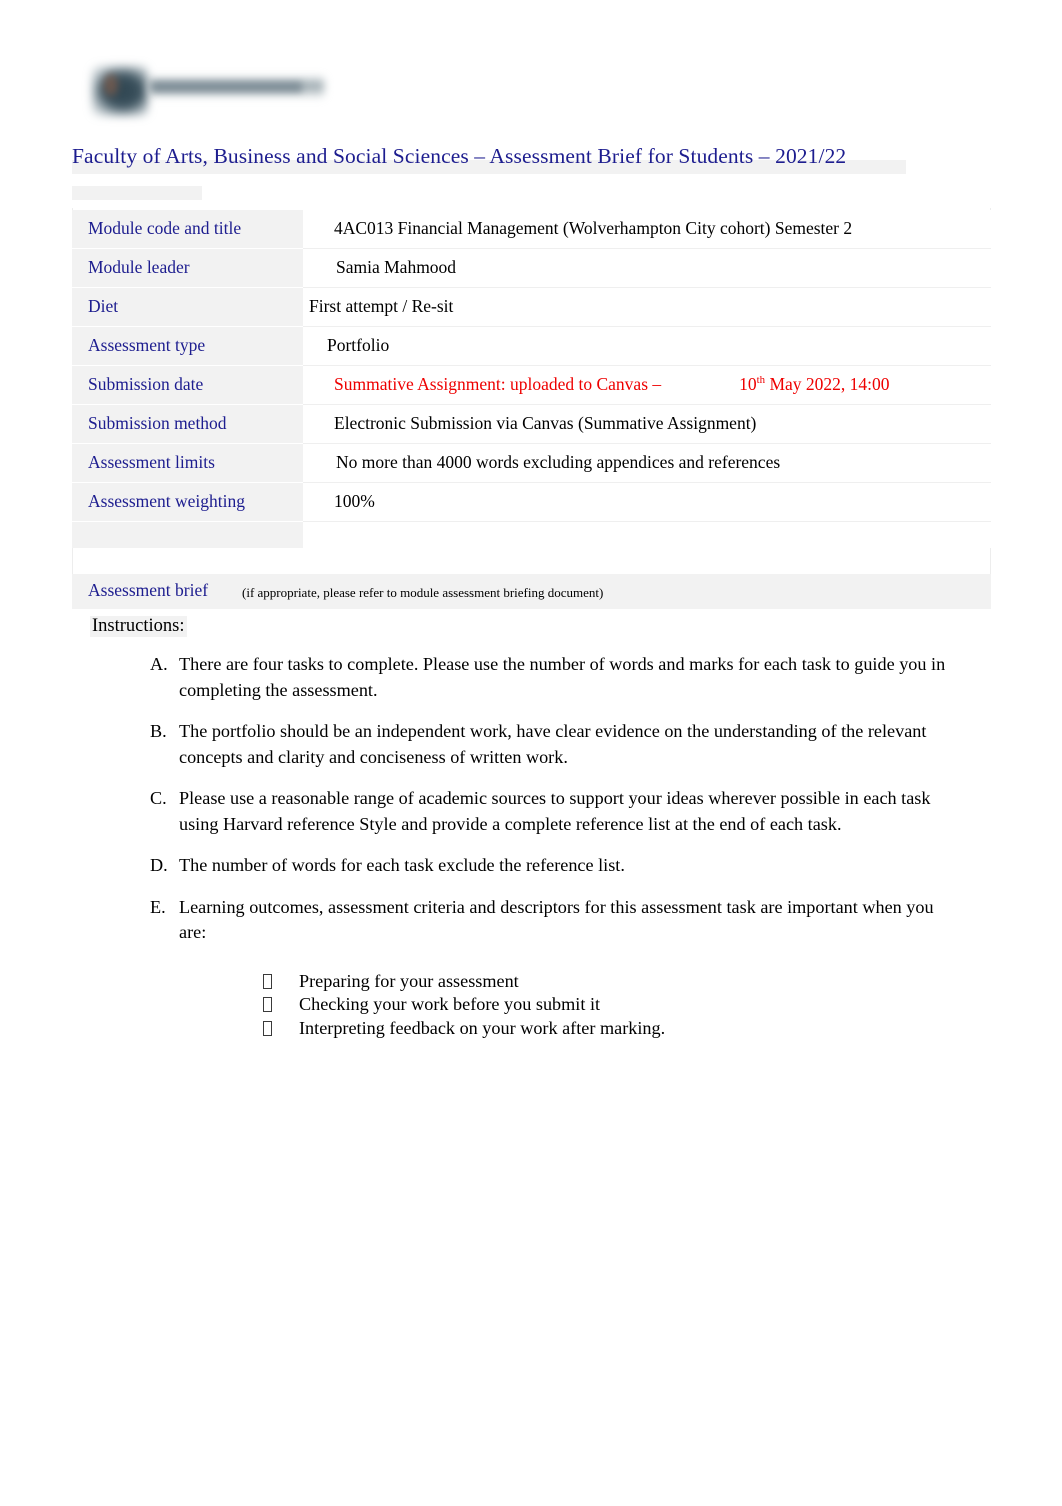 The image size is (1062, 1506). I want to click on table-row: Assessment weighting 100%, so click(531, 502).